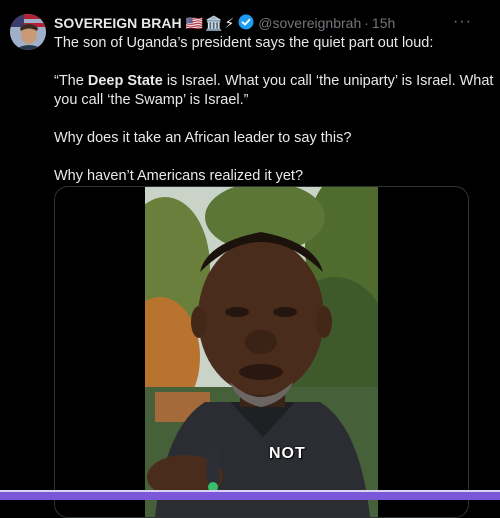  Describe the element at coordinates (214, 22) in the screenshot. I see `classical-building-emoji: 🏛️` at that location.